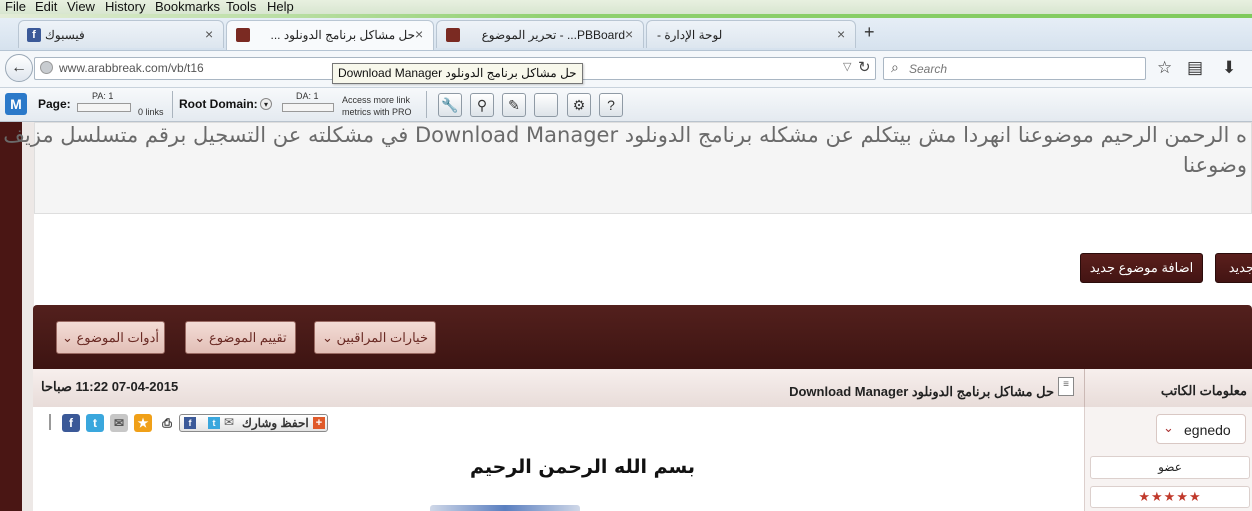 The image size is (1252, 511). I want to click on menu-view: View, so click(81, 7).